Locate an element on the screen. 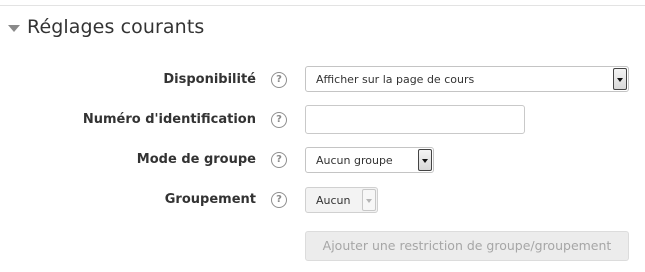 The width and height of the screenshot is (645, 272). section-divider is located at coordinates (322, 5).